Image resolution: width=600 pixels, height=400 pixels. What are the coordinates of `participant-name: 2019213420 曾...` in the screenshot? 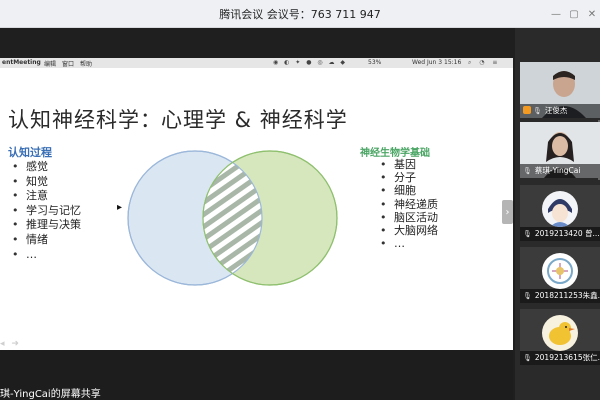 It's located at (567, 233).